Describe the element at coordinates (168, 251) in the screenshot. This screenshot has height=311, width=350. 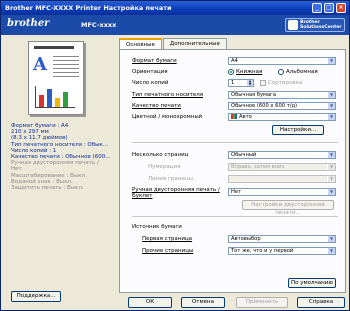
I see `other-pages-label: Прочие страницы` at that location.